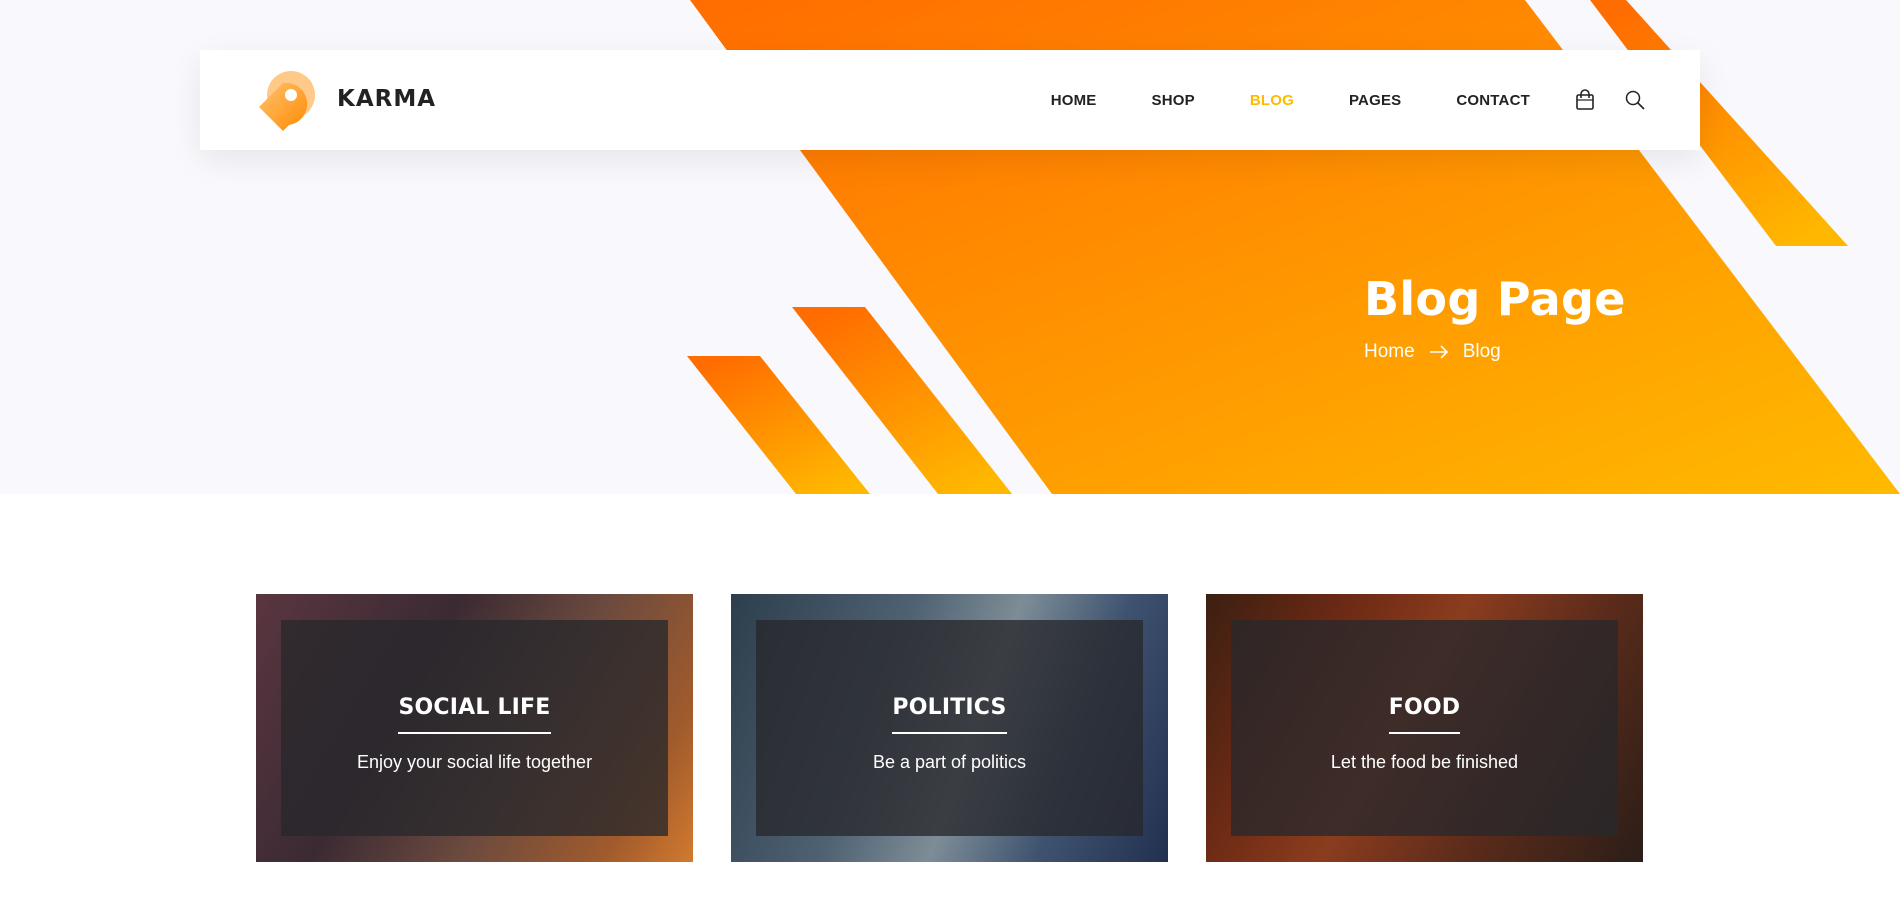  What do you see at coordinates (1348, 100) in the screenshot?
I see `main-nav: HOME SHOP BLOG PAGES CONTACT` at bounding box center [1348, 100].